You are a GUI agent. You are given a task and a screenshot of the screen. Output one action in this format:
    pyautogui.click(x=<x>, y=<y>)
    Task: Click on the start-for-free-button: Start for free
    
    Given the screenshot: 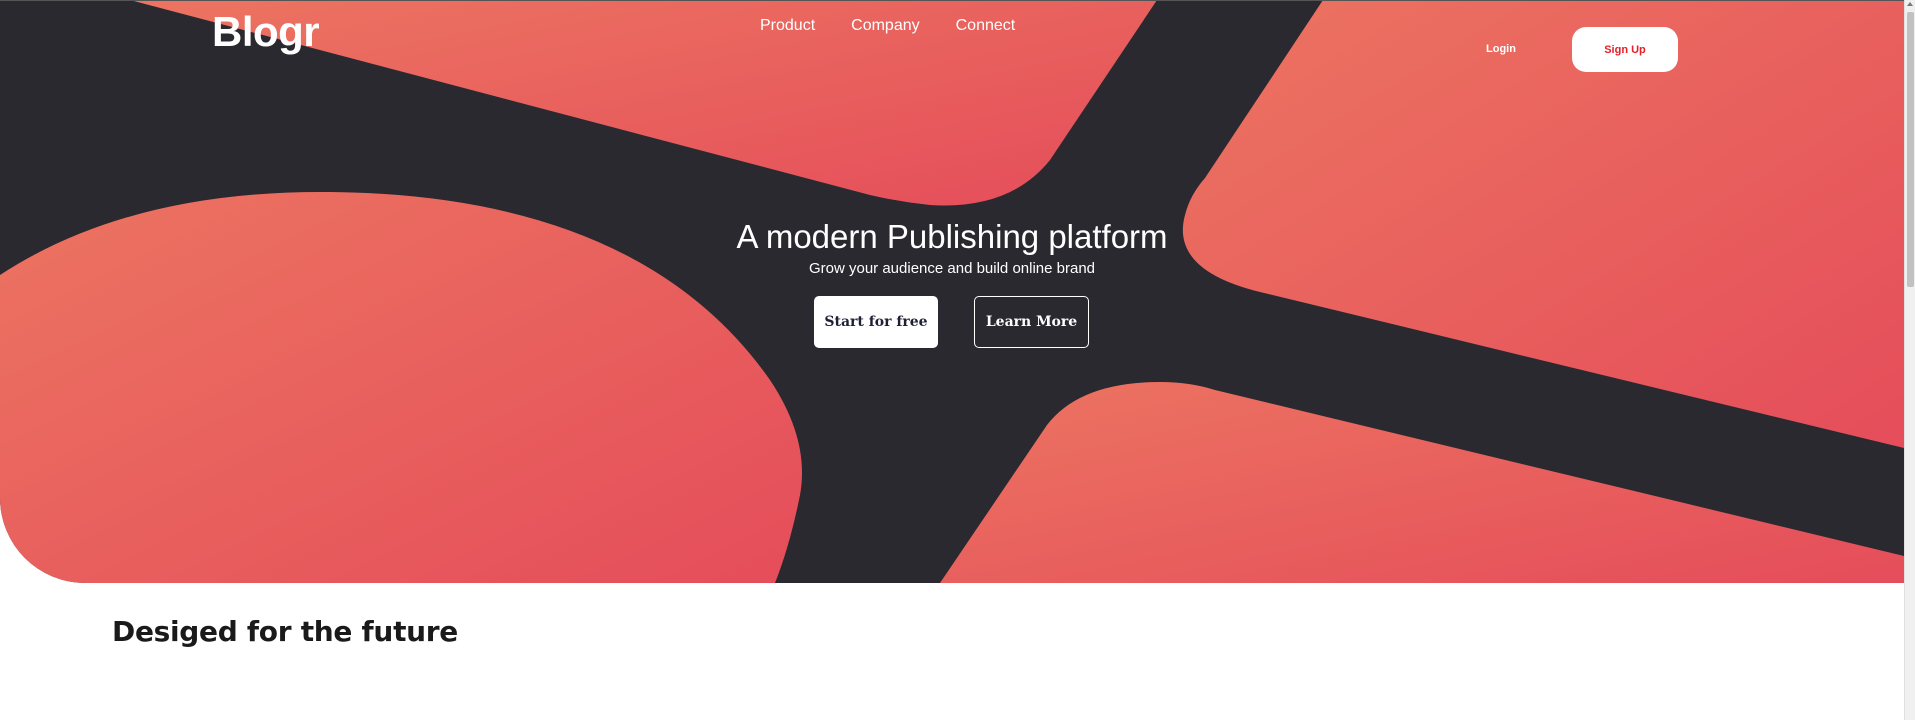 What is the action you would take?
    pyautogui.click(x=876, y=322)
    